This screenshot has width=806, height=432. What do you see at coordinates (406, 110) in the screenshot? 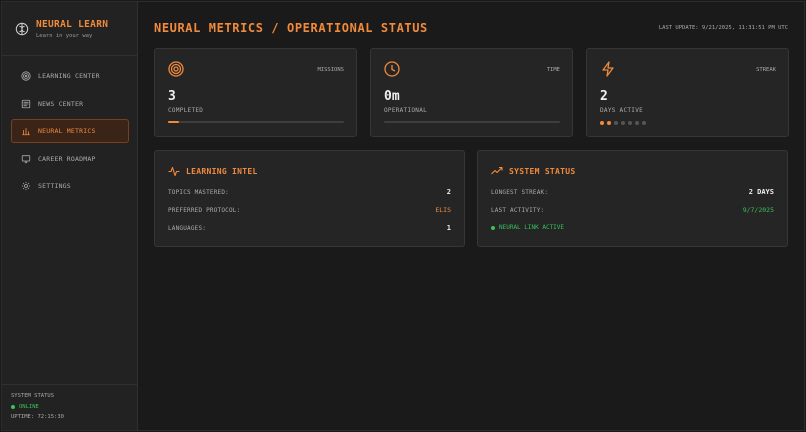
I see `time-sub: OPERATIONAL` at bounding box center [406, 110].